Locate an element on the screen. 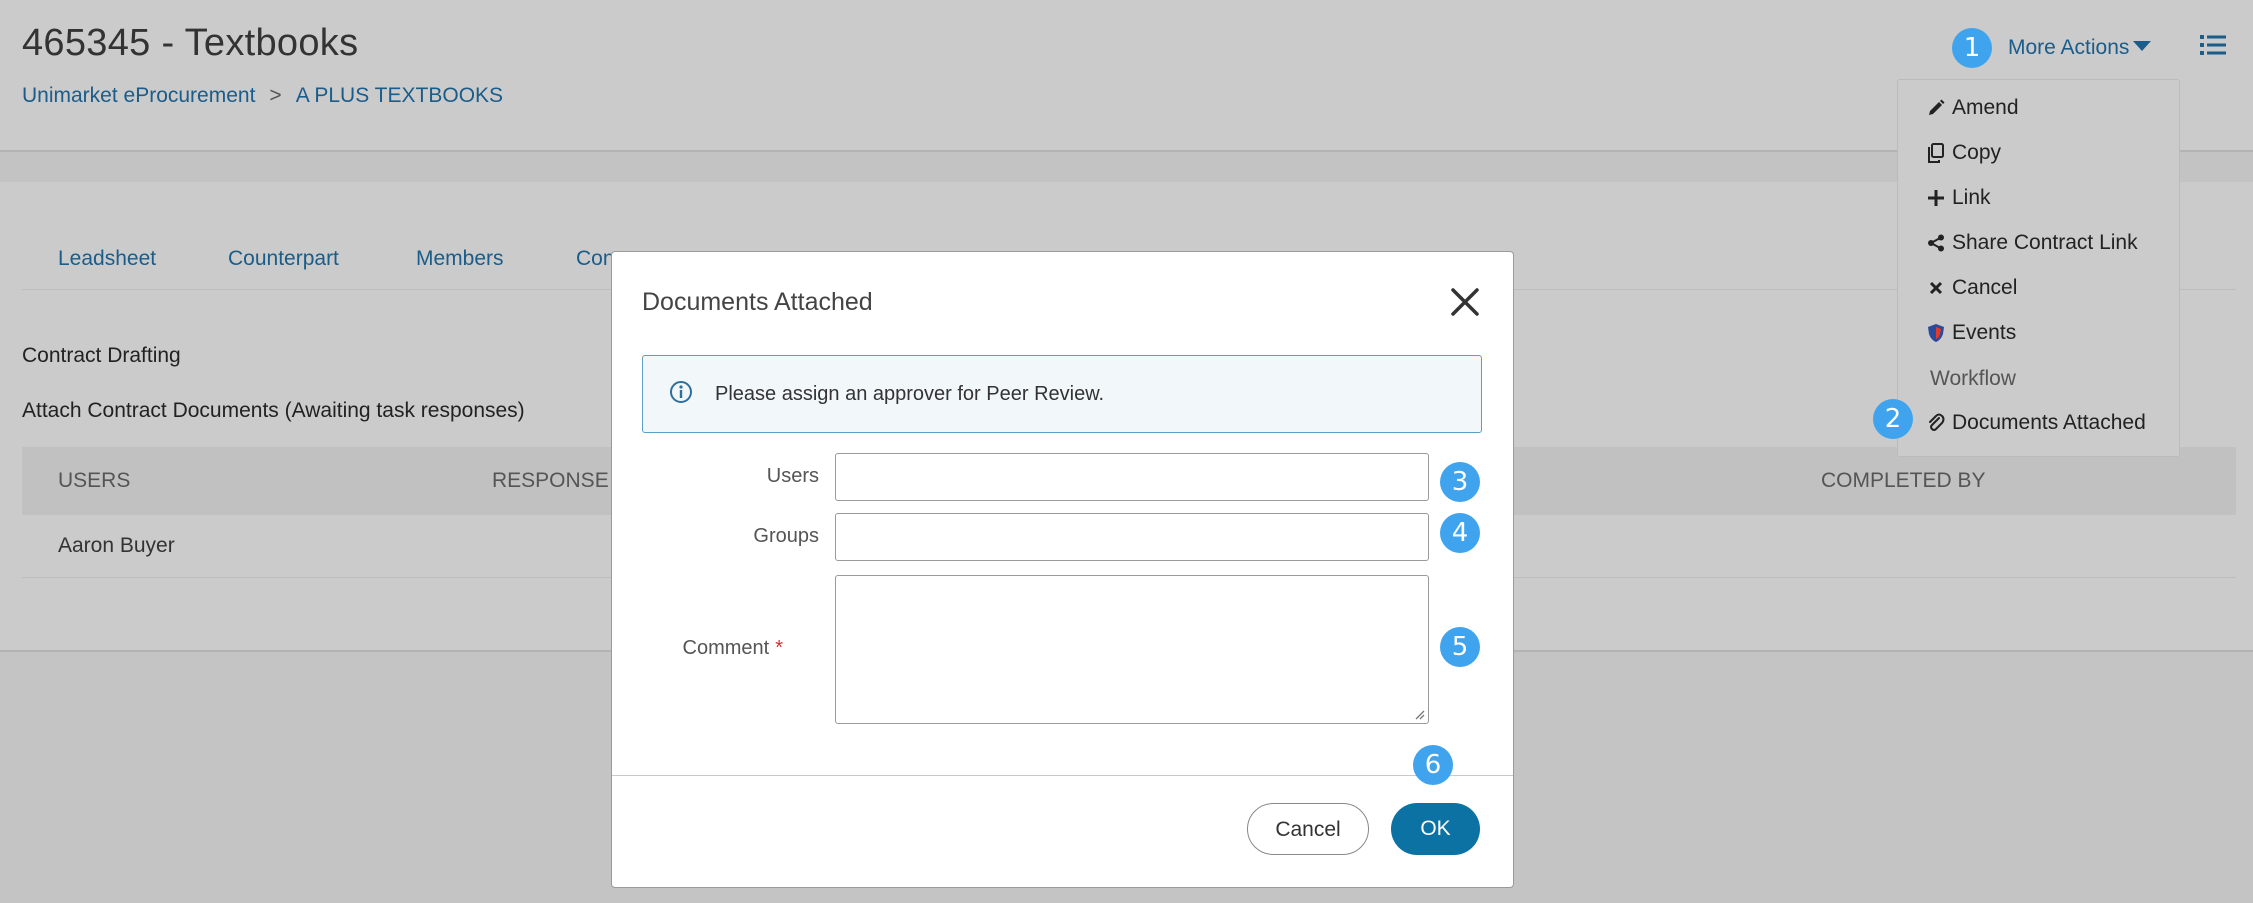 This screenshot has width=2253, height=903. annotation-badge-4: 4 is located at coordinates (1460, 533).